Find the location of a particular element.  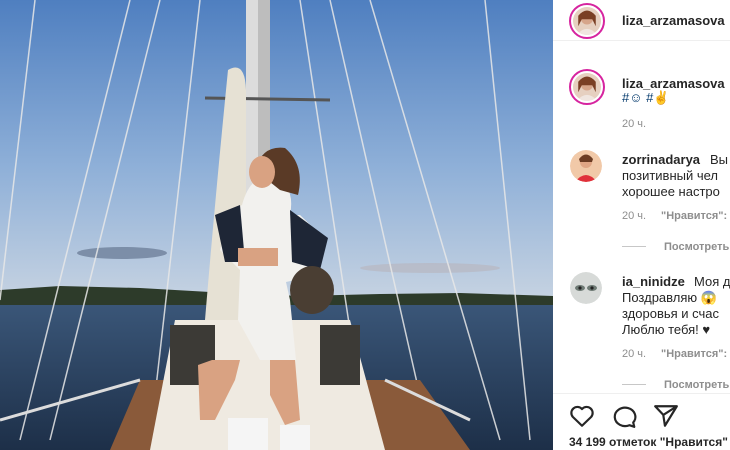

post-header: liza_arzamasova is located at coordinates (641, 20).